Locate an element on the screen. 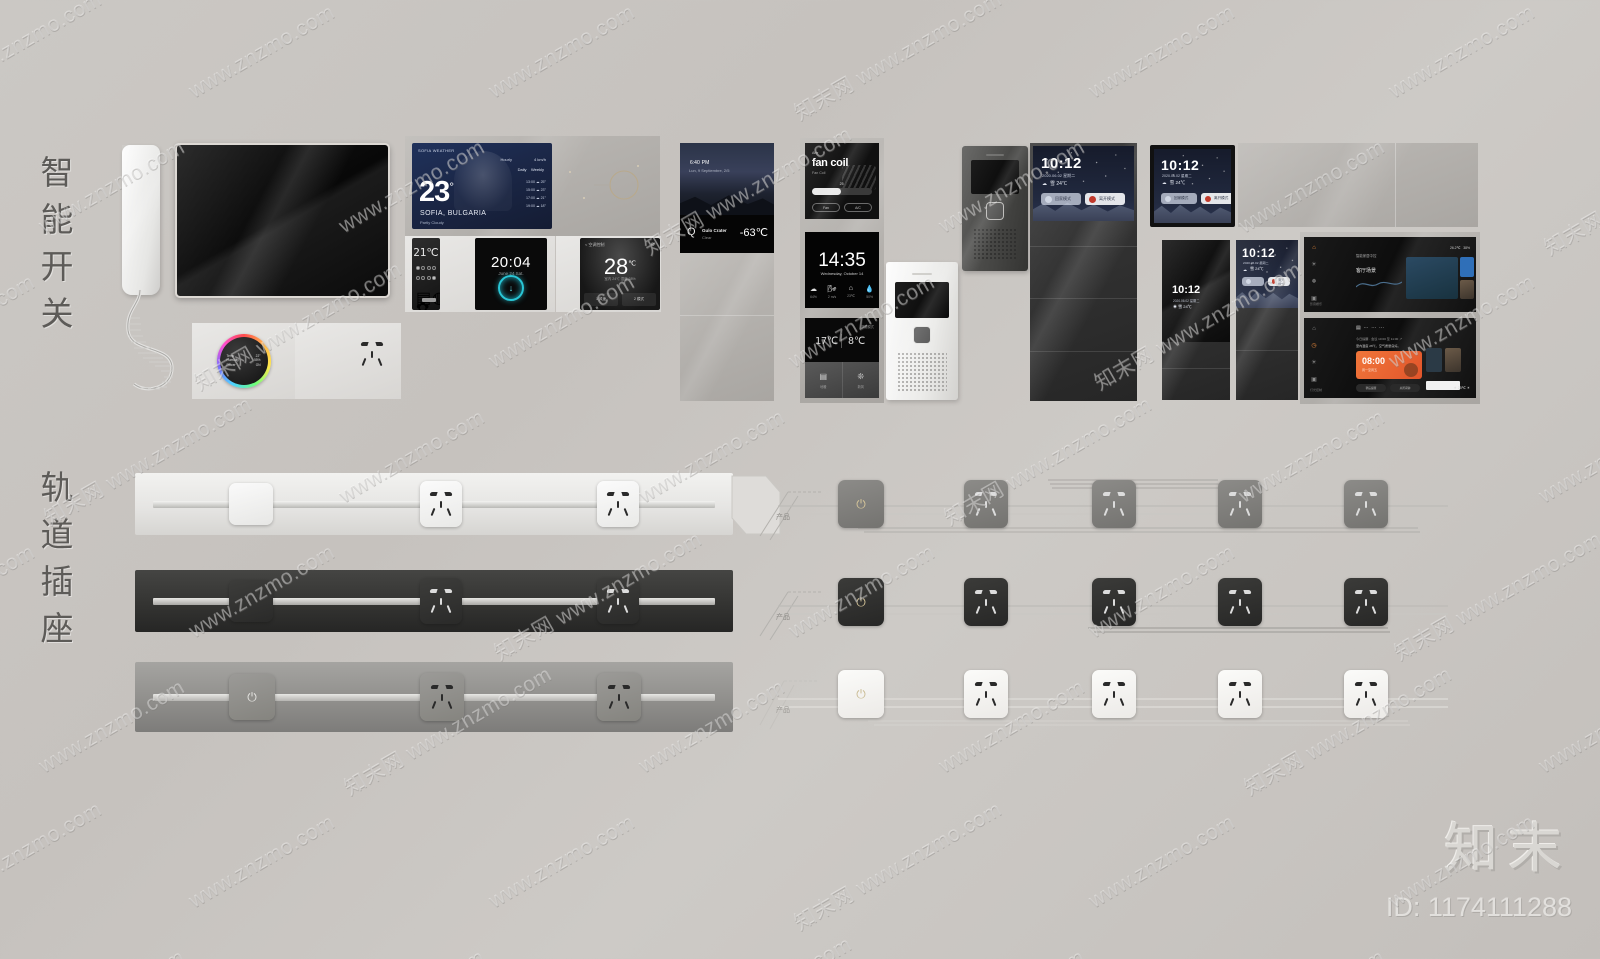 Image resolution: width=1600 pixels, height=959 pixels. intercom-handset is located at coordinates (141, 220).